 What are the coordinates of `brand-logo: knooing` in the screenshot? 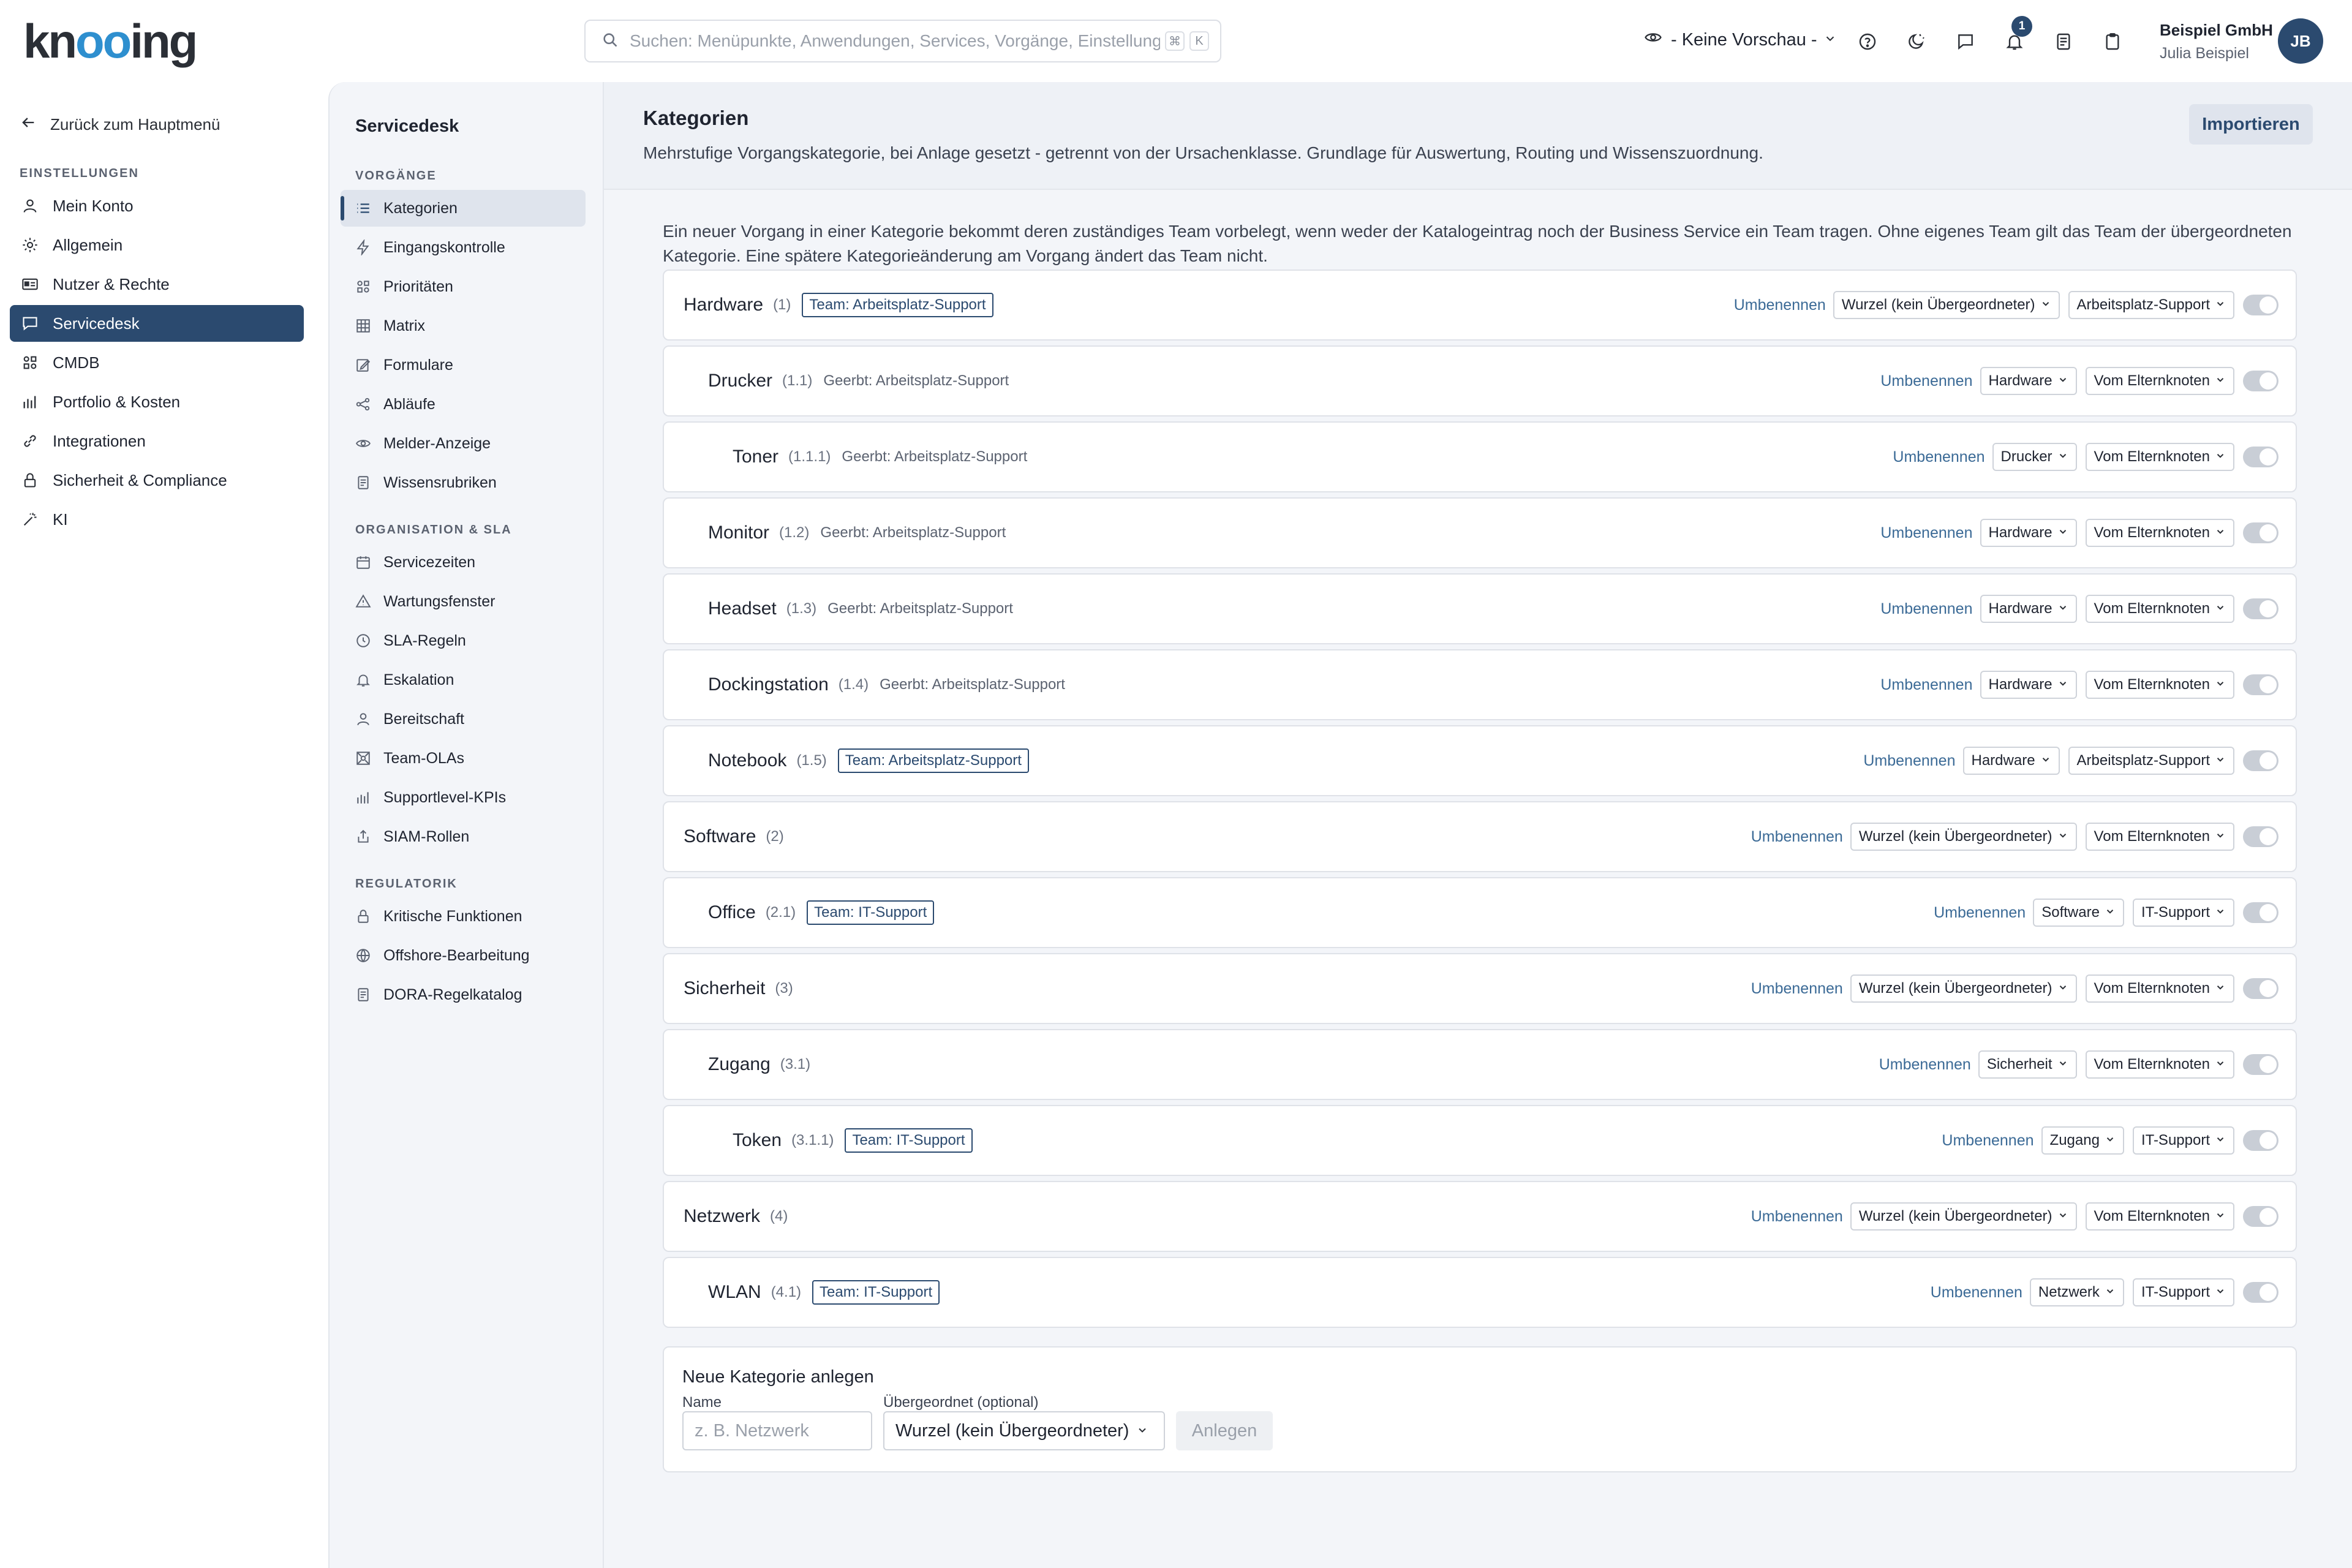 It's located at (110, 41).